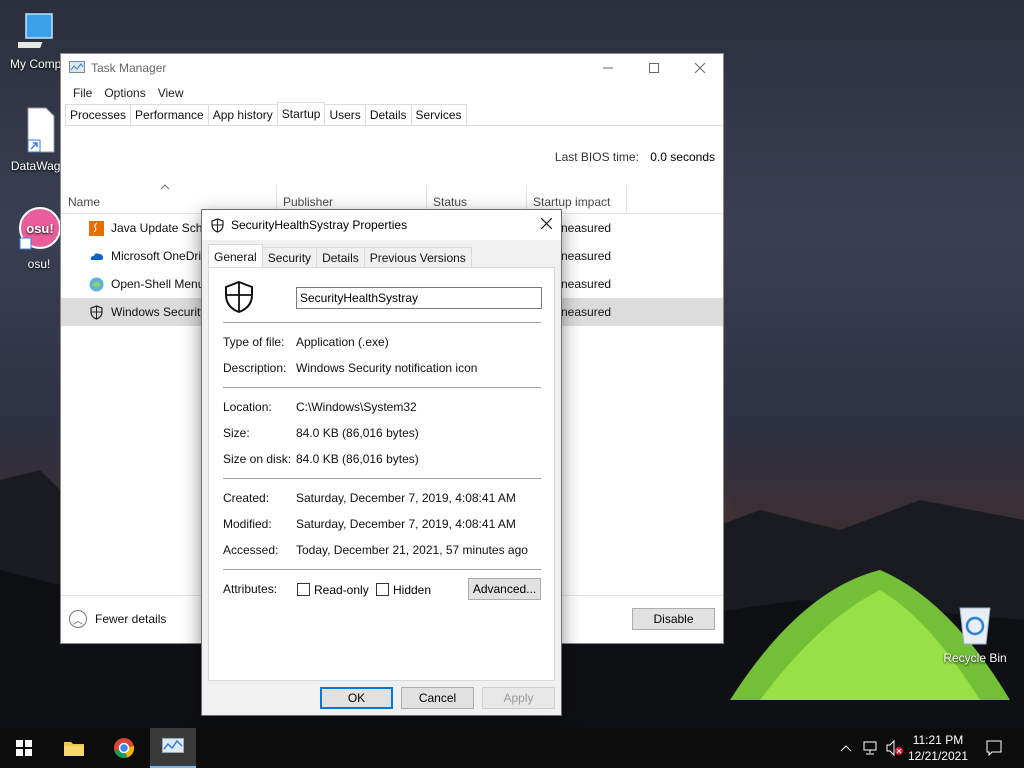  I want to click on system-clock: 11:21 PM 12/21/2021, so click(938, 748).